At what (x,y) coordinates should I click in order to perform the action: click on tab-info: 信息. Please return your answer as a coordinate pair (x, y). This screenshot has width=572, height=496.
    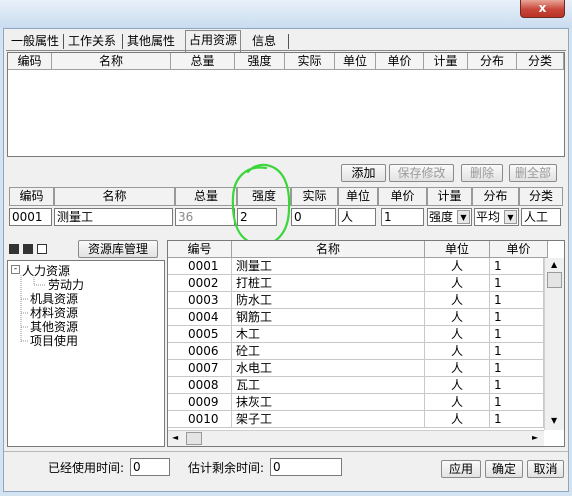
    Looking at the image, I should click on (264, 41).